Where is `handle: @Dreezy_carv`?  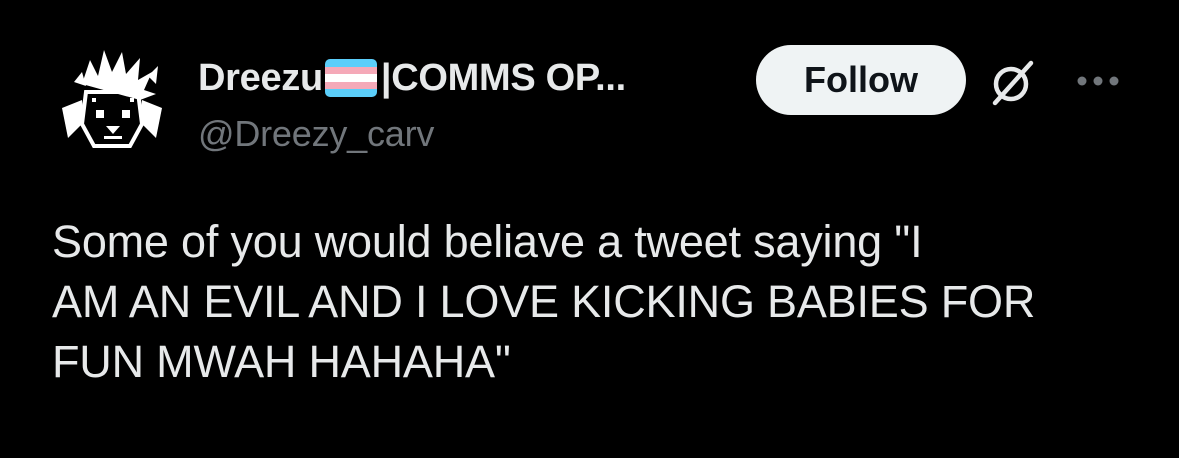 handle: @Dreezy_carv is located at coordinates (316, 134).